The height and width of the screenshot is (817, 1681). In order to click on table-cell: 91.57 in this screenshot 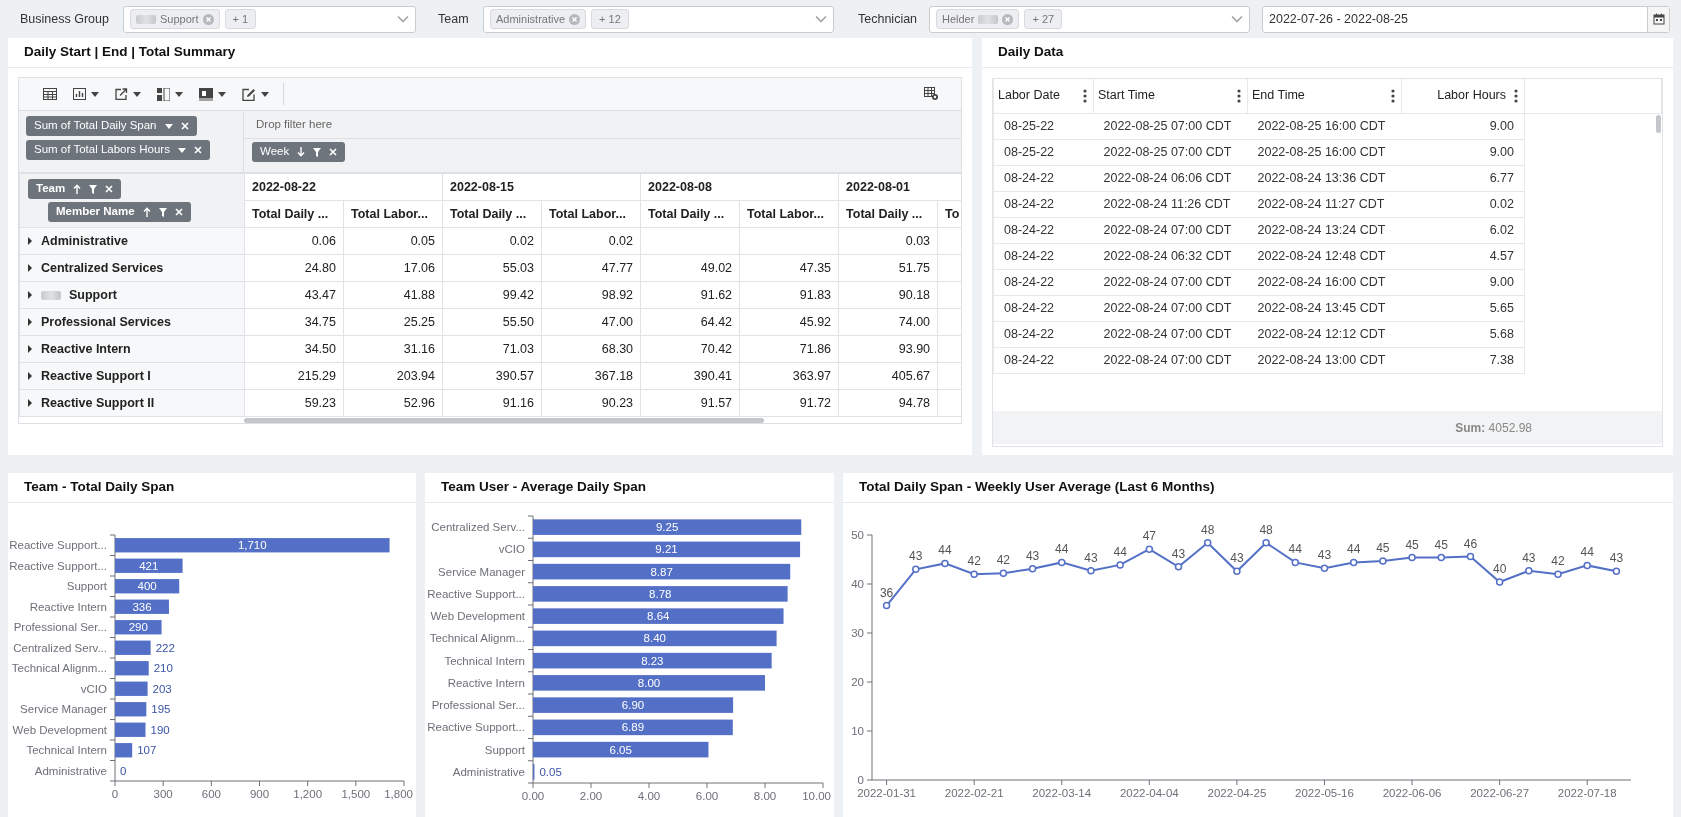, I will do `click(716, 402)`.